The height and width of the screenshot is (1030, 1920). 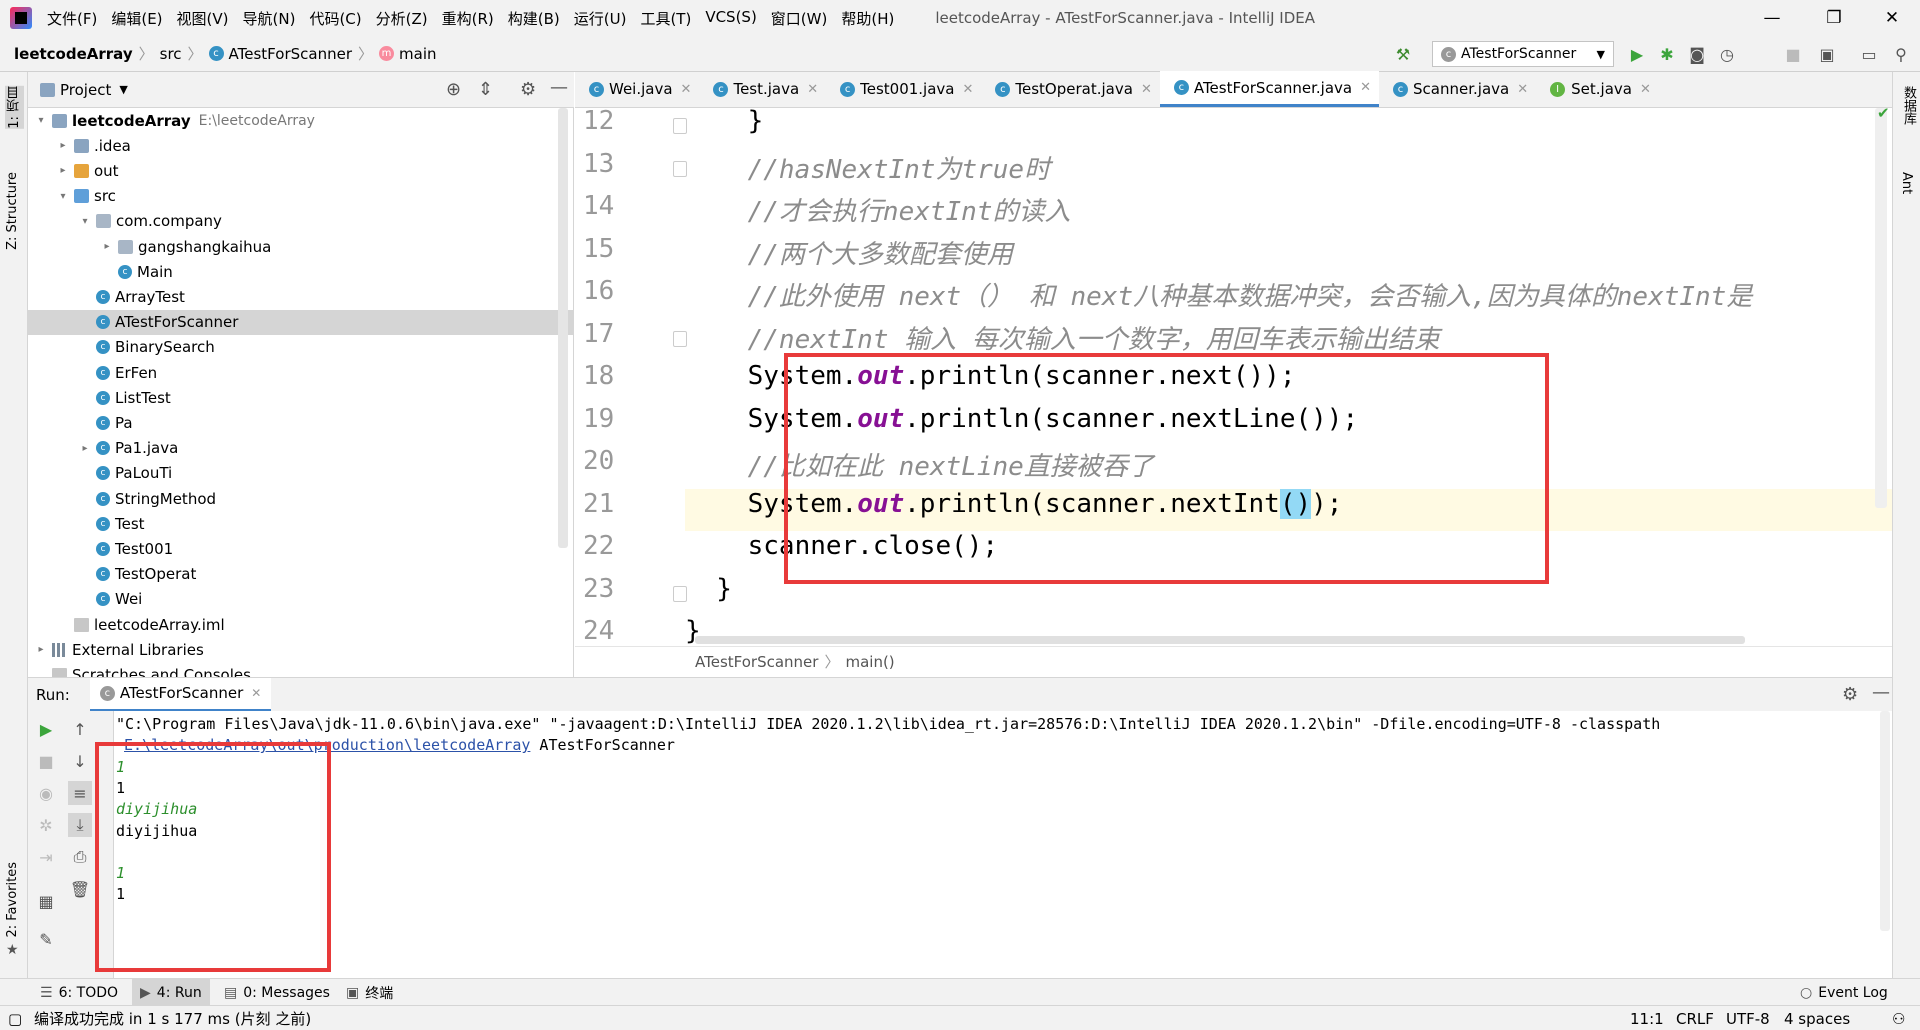 I want to click on tree-item: c ErFen, so click(x=300, y=372).